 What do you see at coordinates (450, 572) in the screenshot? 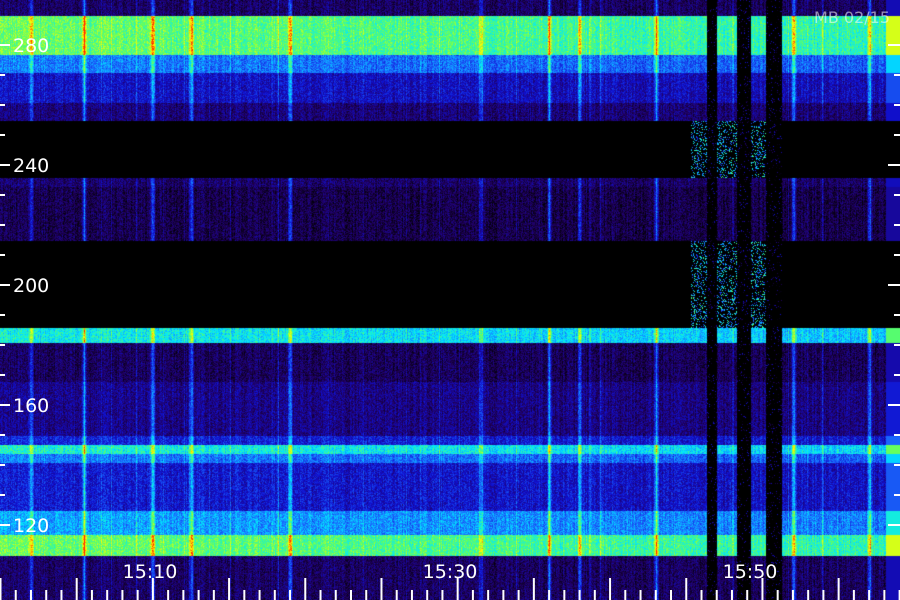
I see `x-tick-label: 15:30` at bounding box center [450, 572].